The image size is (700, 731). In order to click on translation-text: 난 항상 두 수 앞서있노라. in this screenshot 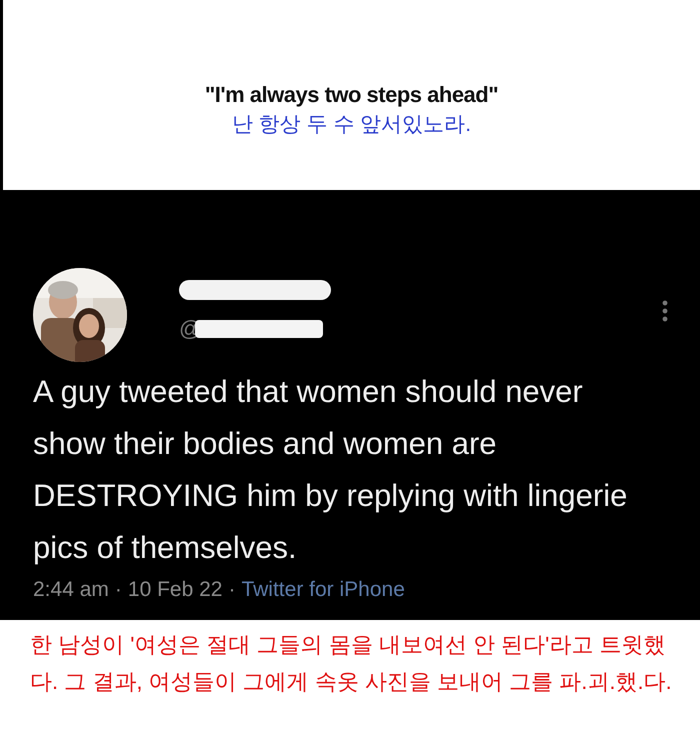, I will do `click(352, 125)`.